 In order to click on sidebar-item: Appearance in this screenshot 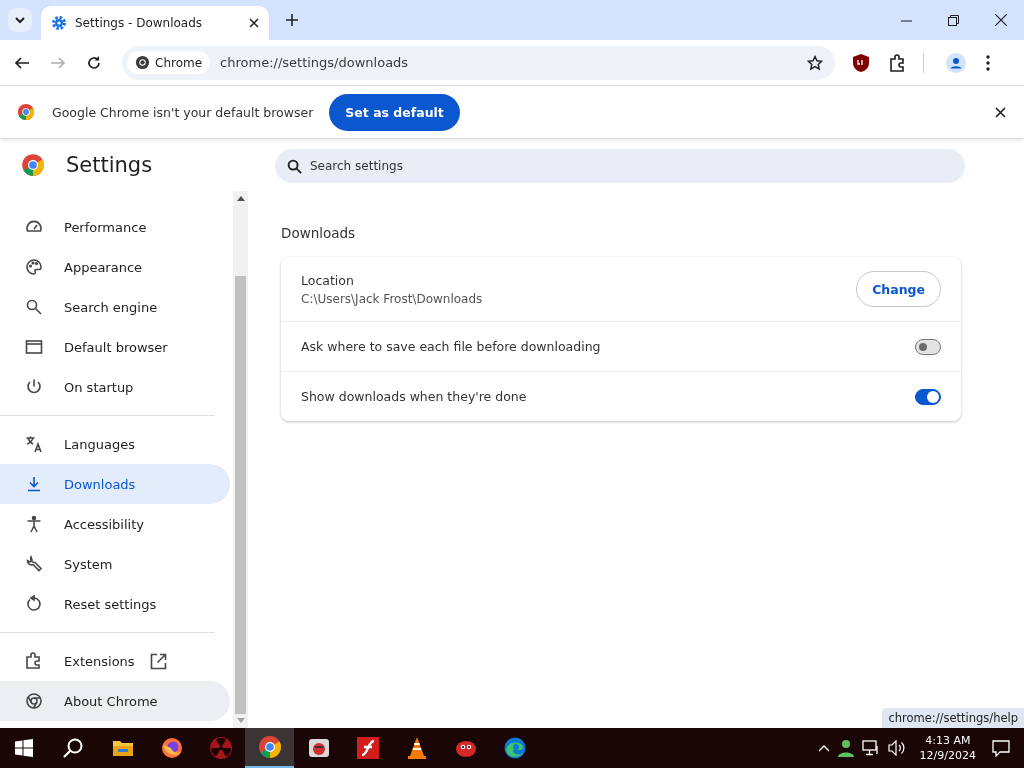, I will do `click(115, 267)`.